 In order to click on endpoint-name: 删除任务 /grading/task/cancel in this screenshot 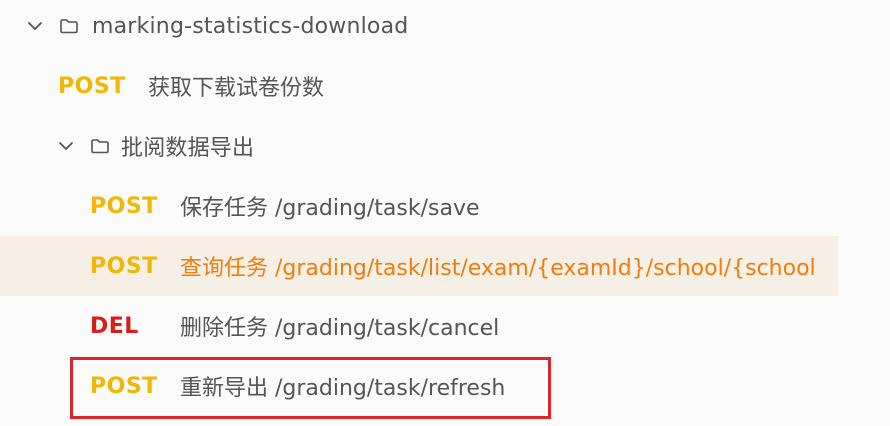, I will do `click(340, 328)`.